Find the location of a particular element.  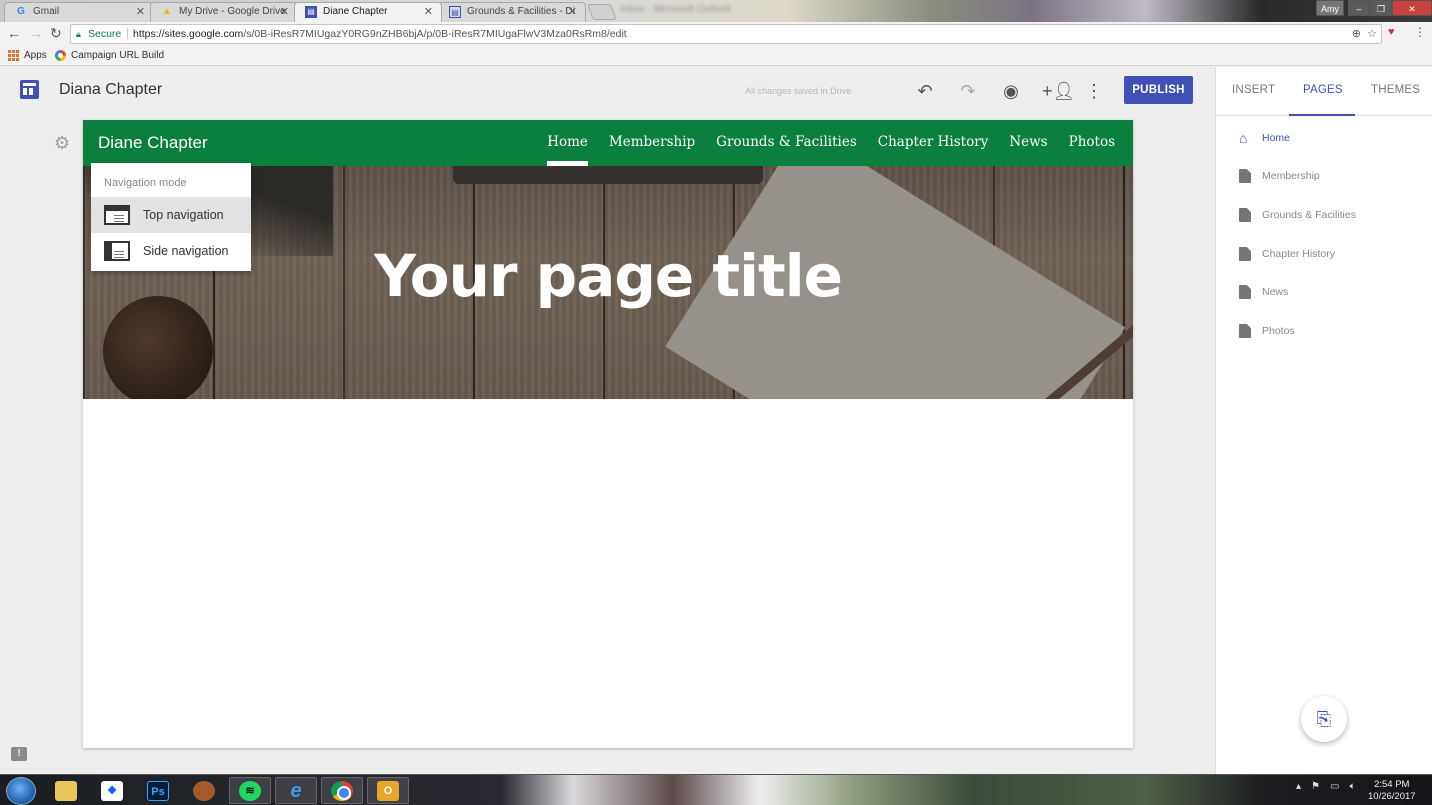

bookmark-apps: Apps is located at coordinates (27, 55).